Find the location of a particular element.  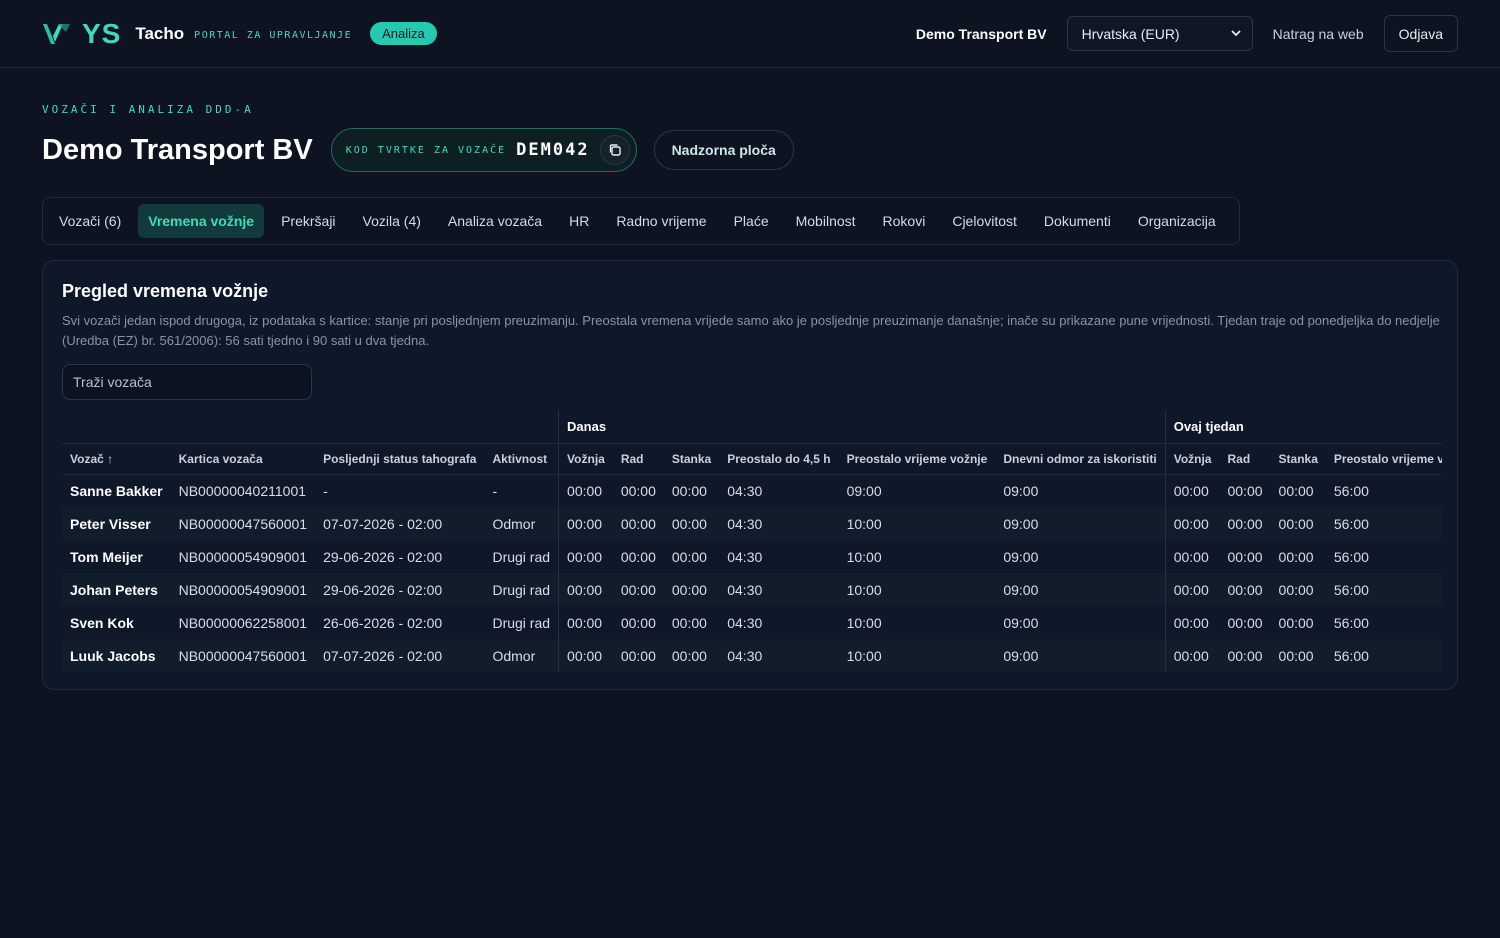

company-code-value: DEM042 is located at coordinates (553, 150).